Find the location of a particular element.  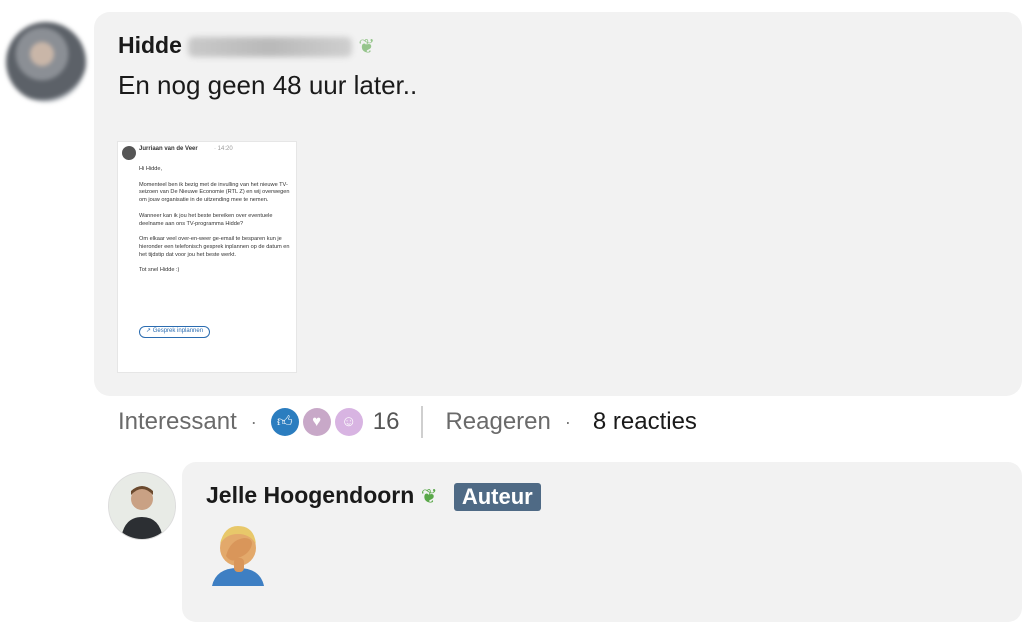

comment-text: En nog geen 48 uur later.. is located at coordinates (268, 85).